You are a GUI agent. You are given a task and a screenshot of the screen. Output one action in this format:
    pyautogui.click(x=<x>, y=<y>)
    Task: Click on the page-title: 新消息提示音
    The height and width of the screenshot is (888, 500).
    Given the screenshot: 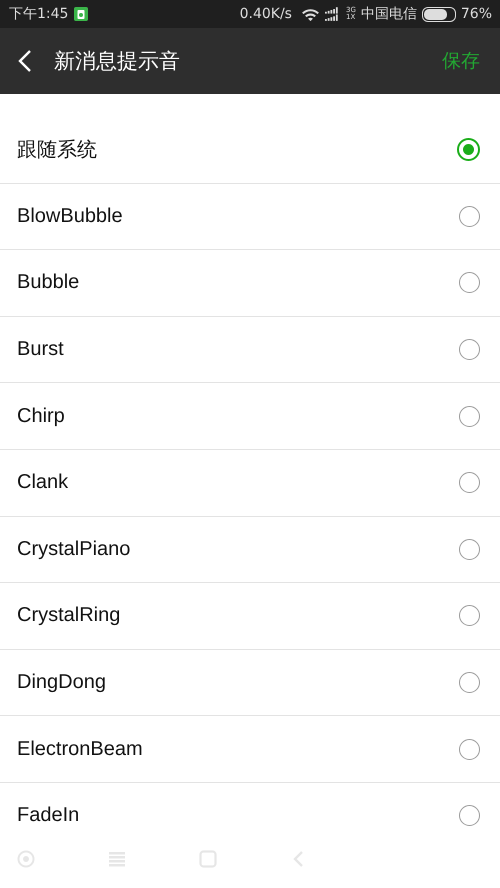 What is the action you would take?
    pyautogui.click(x=117, y=61)
    